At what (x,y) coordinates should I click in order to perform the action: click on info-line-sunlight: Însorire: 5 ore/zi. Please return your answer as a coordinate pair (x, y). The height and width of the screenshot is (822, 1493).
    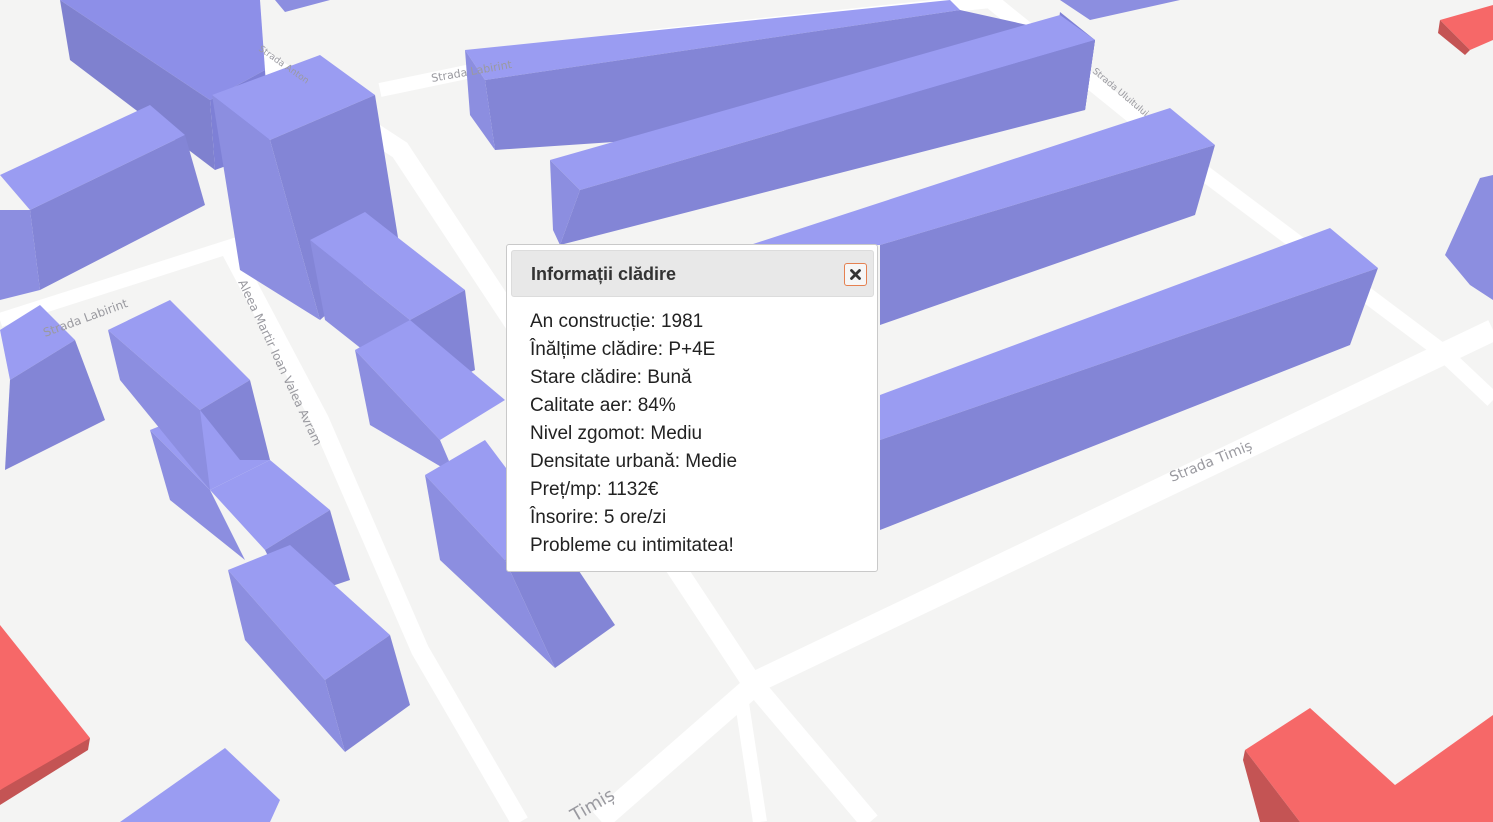
    Looking at the image, I should click on (598, 517).